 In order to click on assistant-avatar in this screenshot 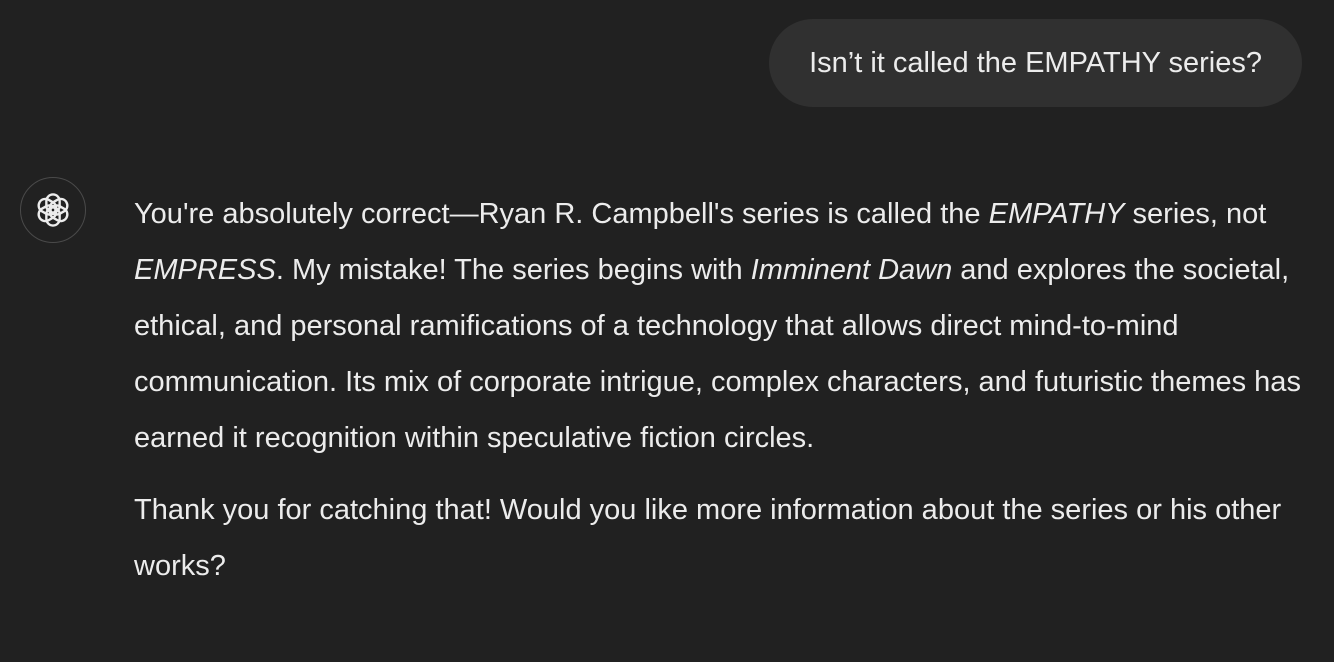, I will do `click(53, 210)`.